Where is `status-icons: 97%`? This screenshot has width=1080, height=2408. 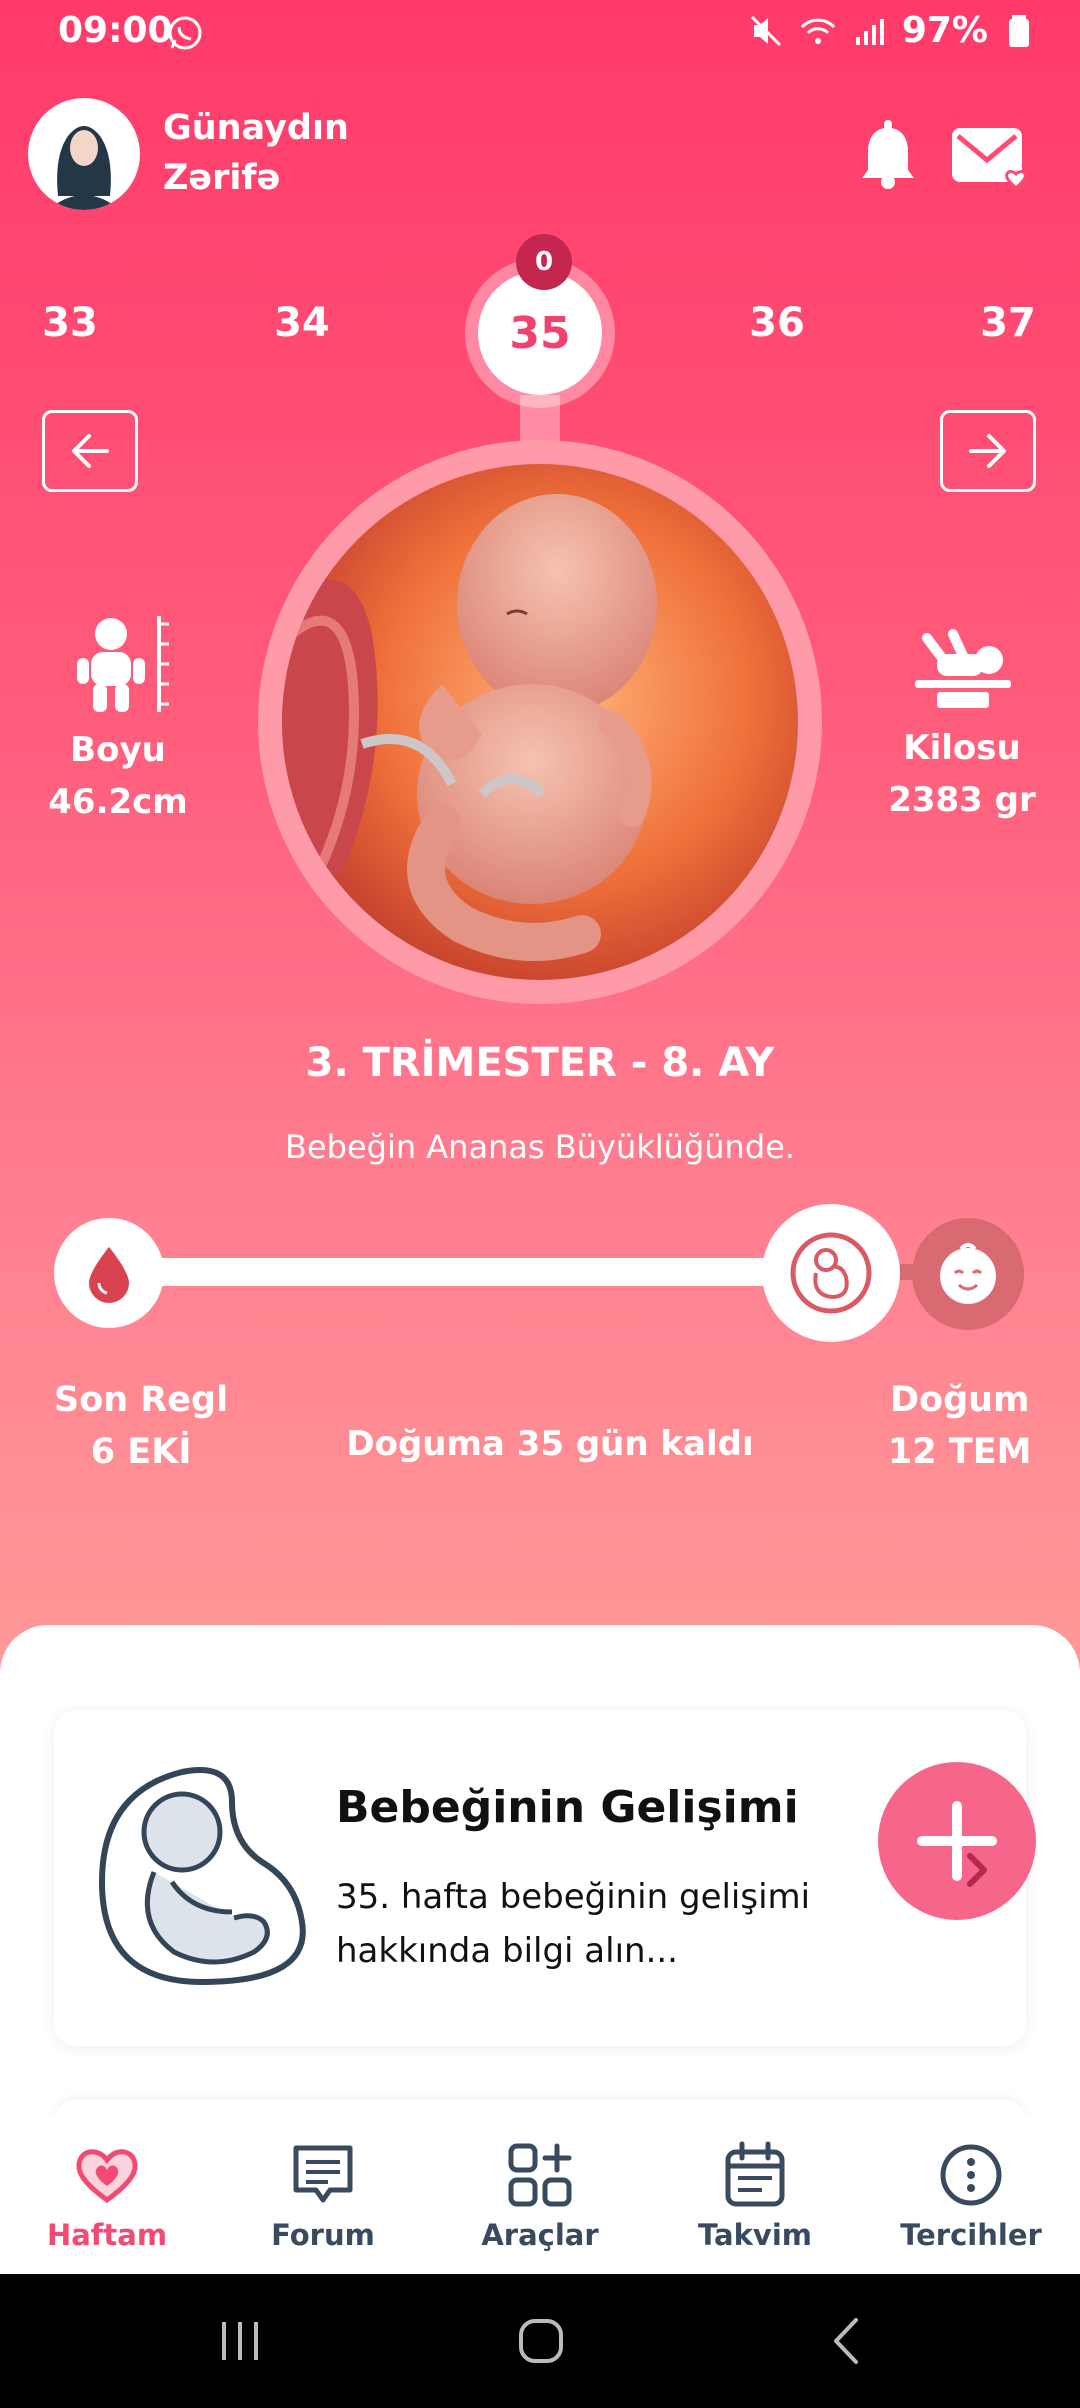
status-icons: 97% is located at coordinates (893, 30).